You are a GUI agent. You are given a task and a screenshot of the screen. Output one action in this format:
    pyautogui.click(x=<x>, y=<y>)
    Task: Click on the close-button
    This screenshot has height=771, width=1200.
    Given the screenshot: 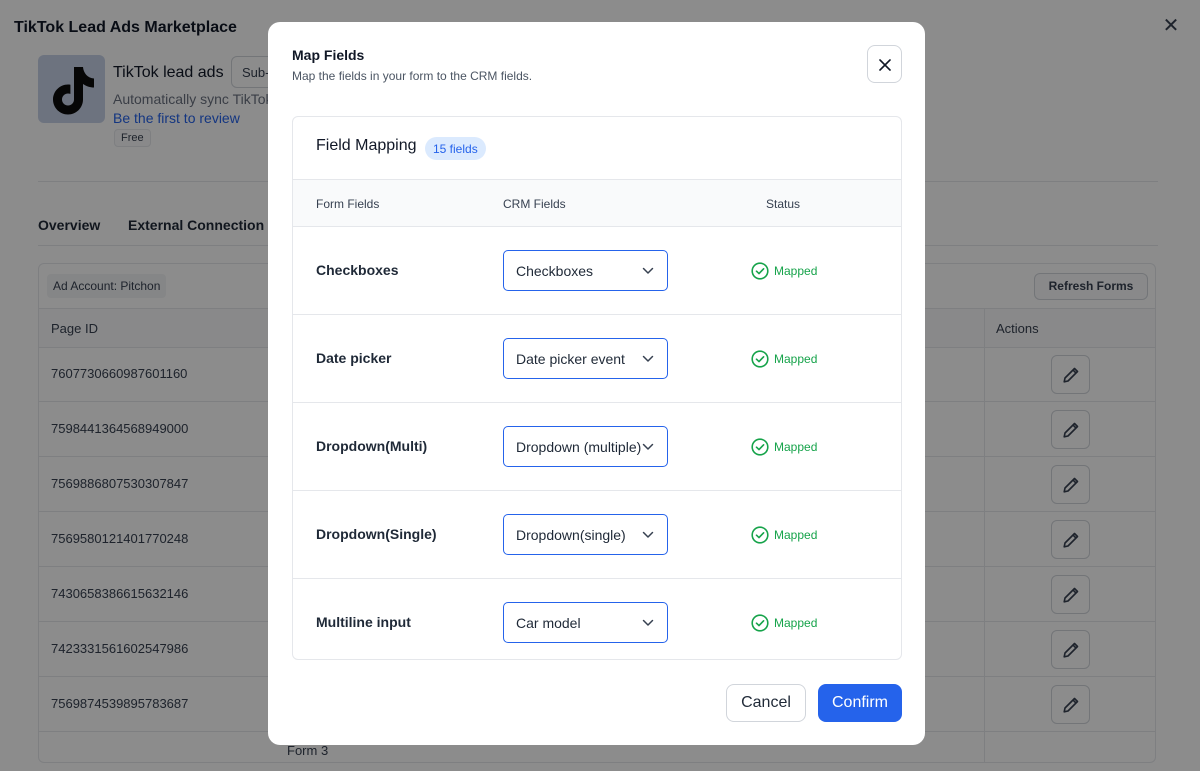 What is the action you would take?
    pyautogui.click(x=884, y=64)
    